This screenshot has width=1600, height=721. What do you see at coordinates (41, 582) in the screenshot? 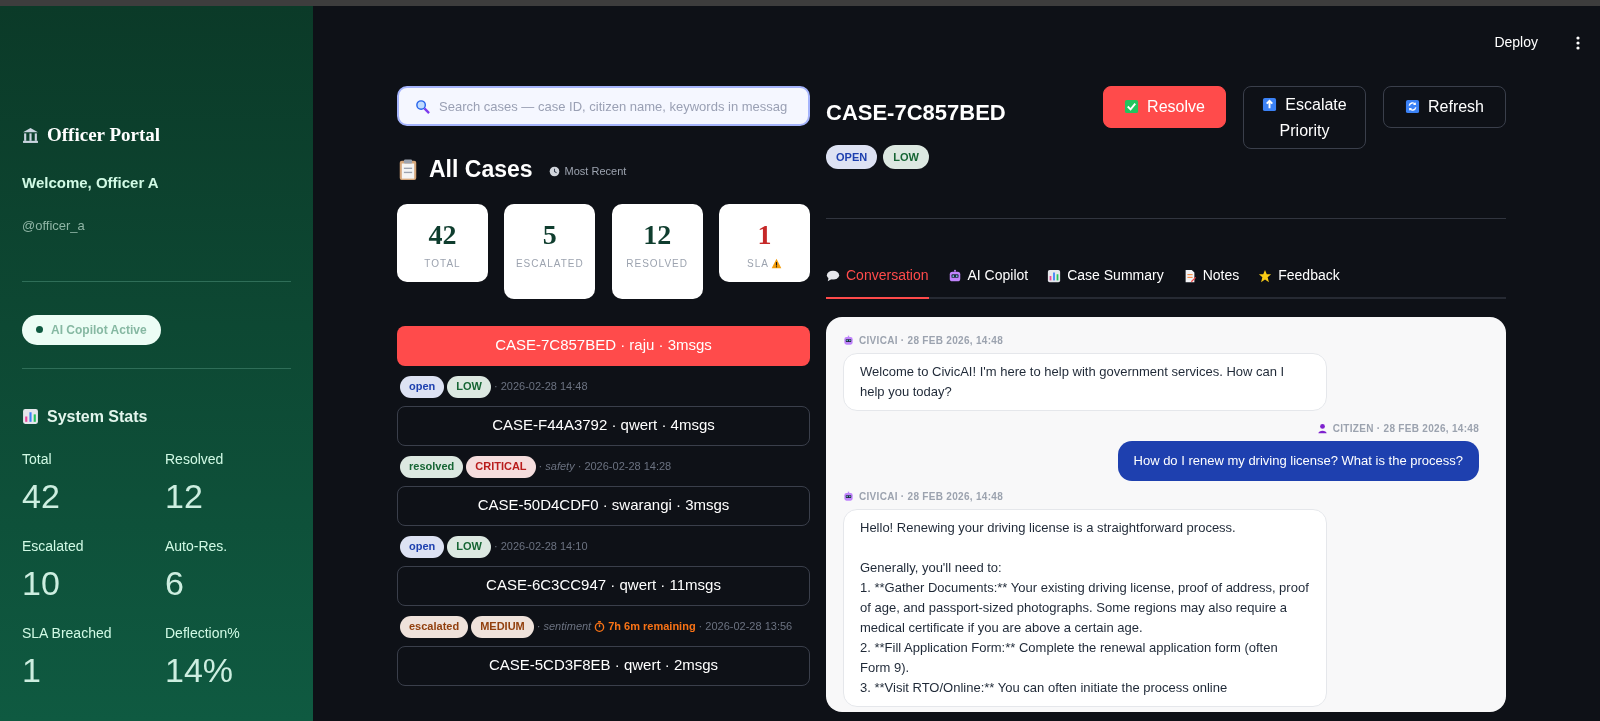
I see `stat-value: 10` at bounding box center [41, 582].